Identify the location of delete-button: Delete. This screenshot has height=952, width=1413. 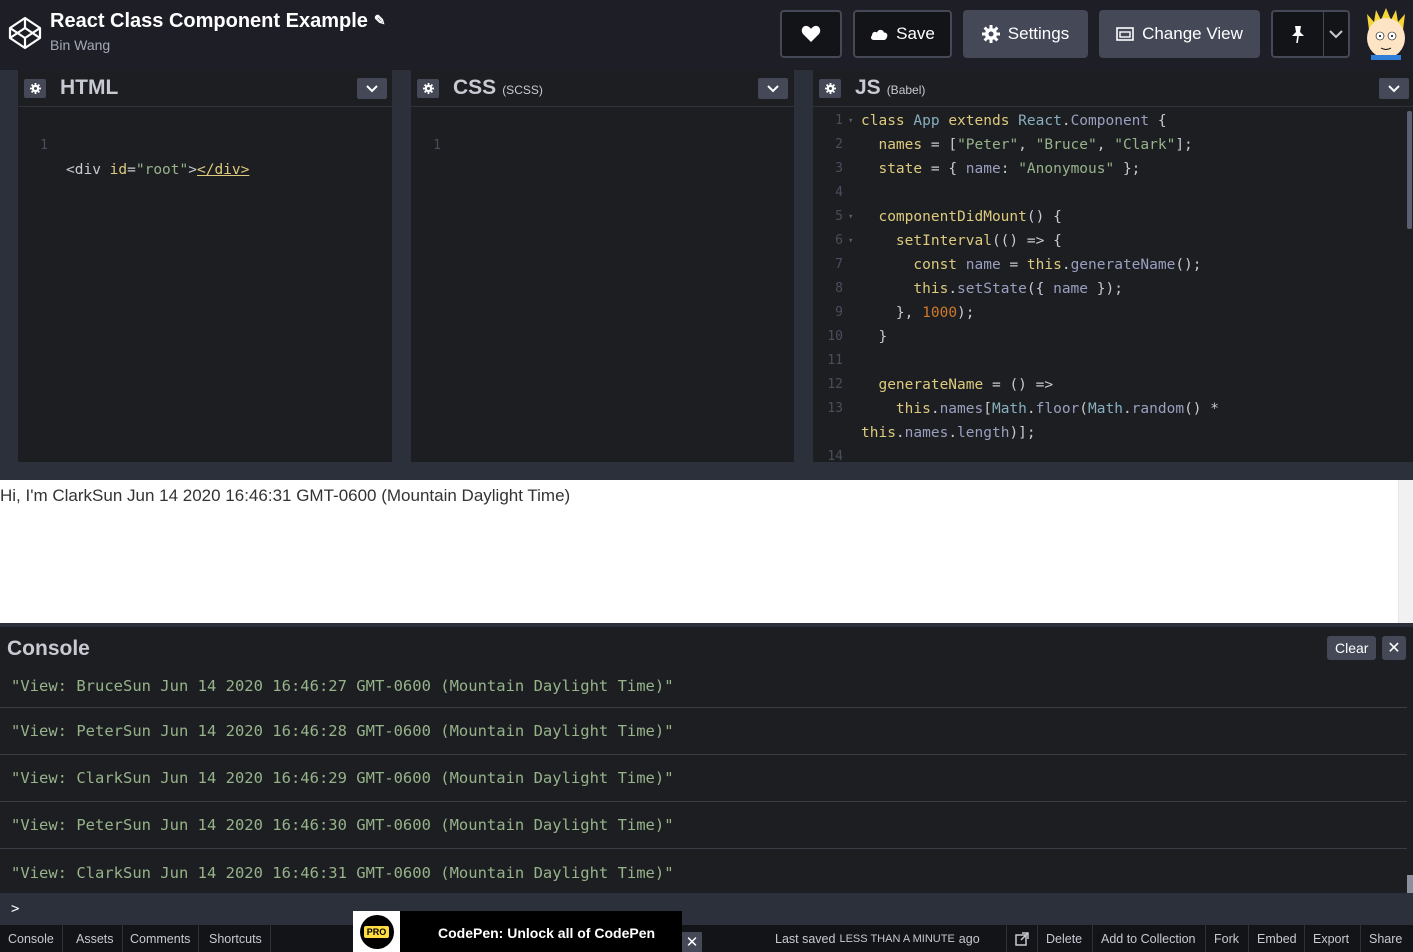
(1063, 938).